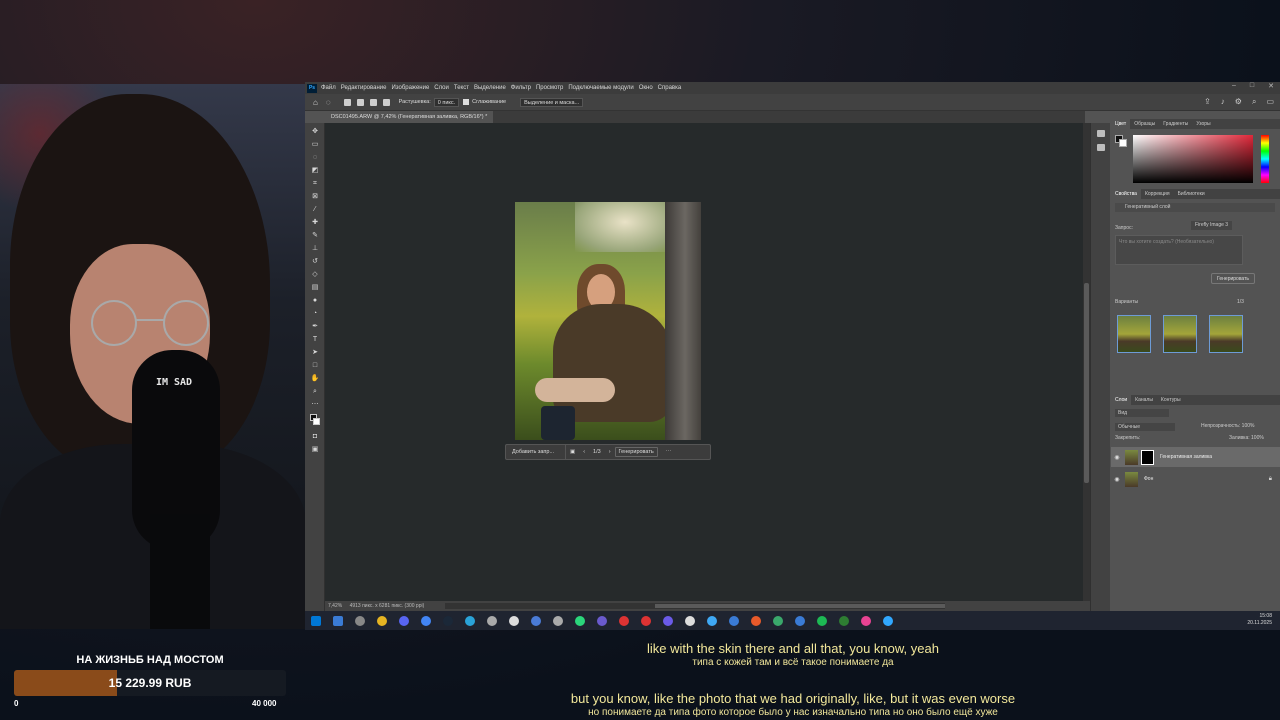 The height and width of the screenshot is (720, 1280). Describe the element at coordinates (315, 366) in the screenshot. I see `rectangle-tool-icon: □` at that location.